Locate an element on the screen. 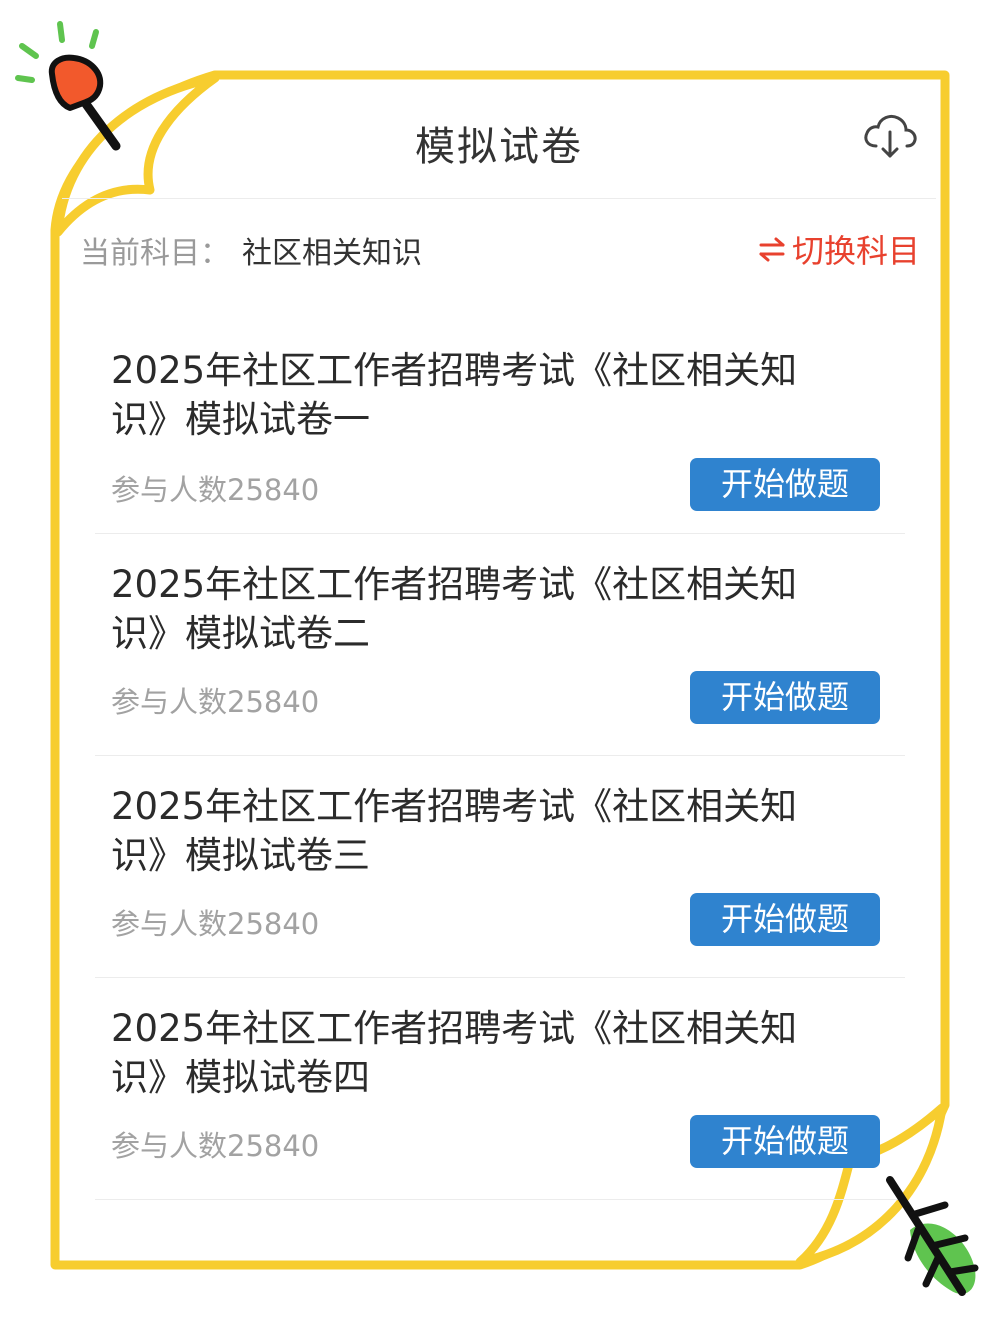 The width and height of the screenshot is (997, 1339). exam-title: 2025年社区工作者招聘考试《社区相关知识》模拟试卷三 is located at coordinates (454, 831).